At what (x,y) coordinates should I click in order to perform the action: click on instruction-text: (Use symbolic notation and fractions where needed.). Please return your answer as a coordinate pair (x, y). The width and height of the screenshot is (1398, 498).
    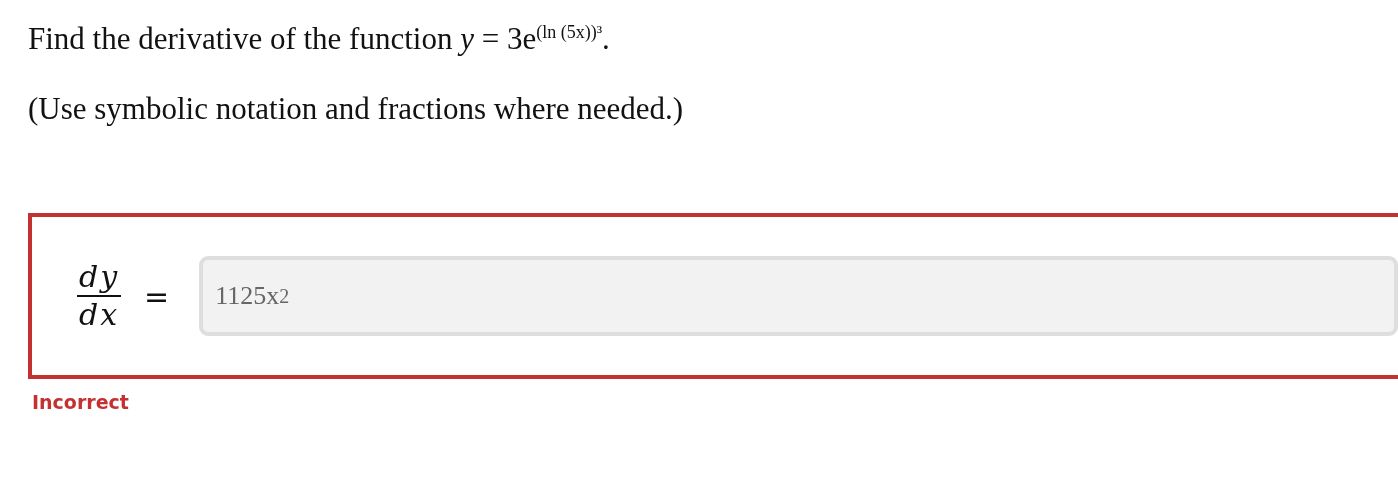
    Looking at the image, I should click on (356, 109).